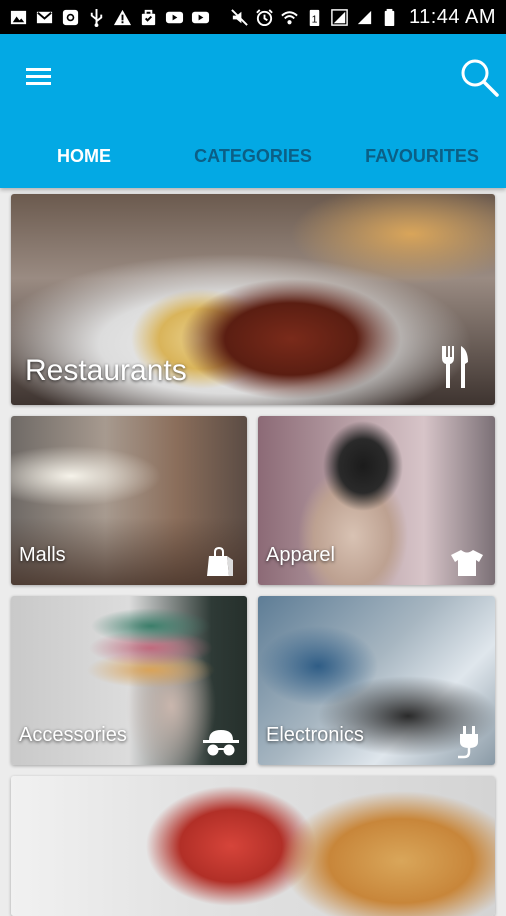 This screenshot has width=506, height=916. Describe the element at coordinates (42, 555) in the screenshot. I see `category-label: Malls` at that location.